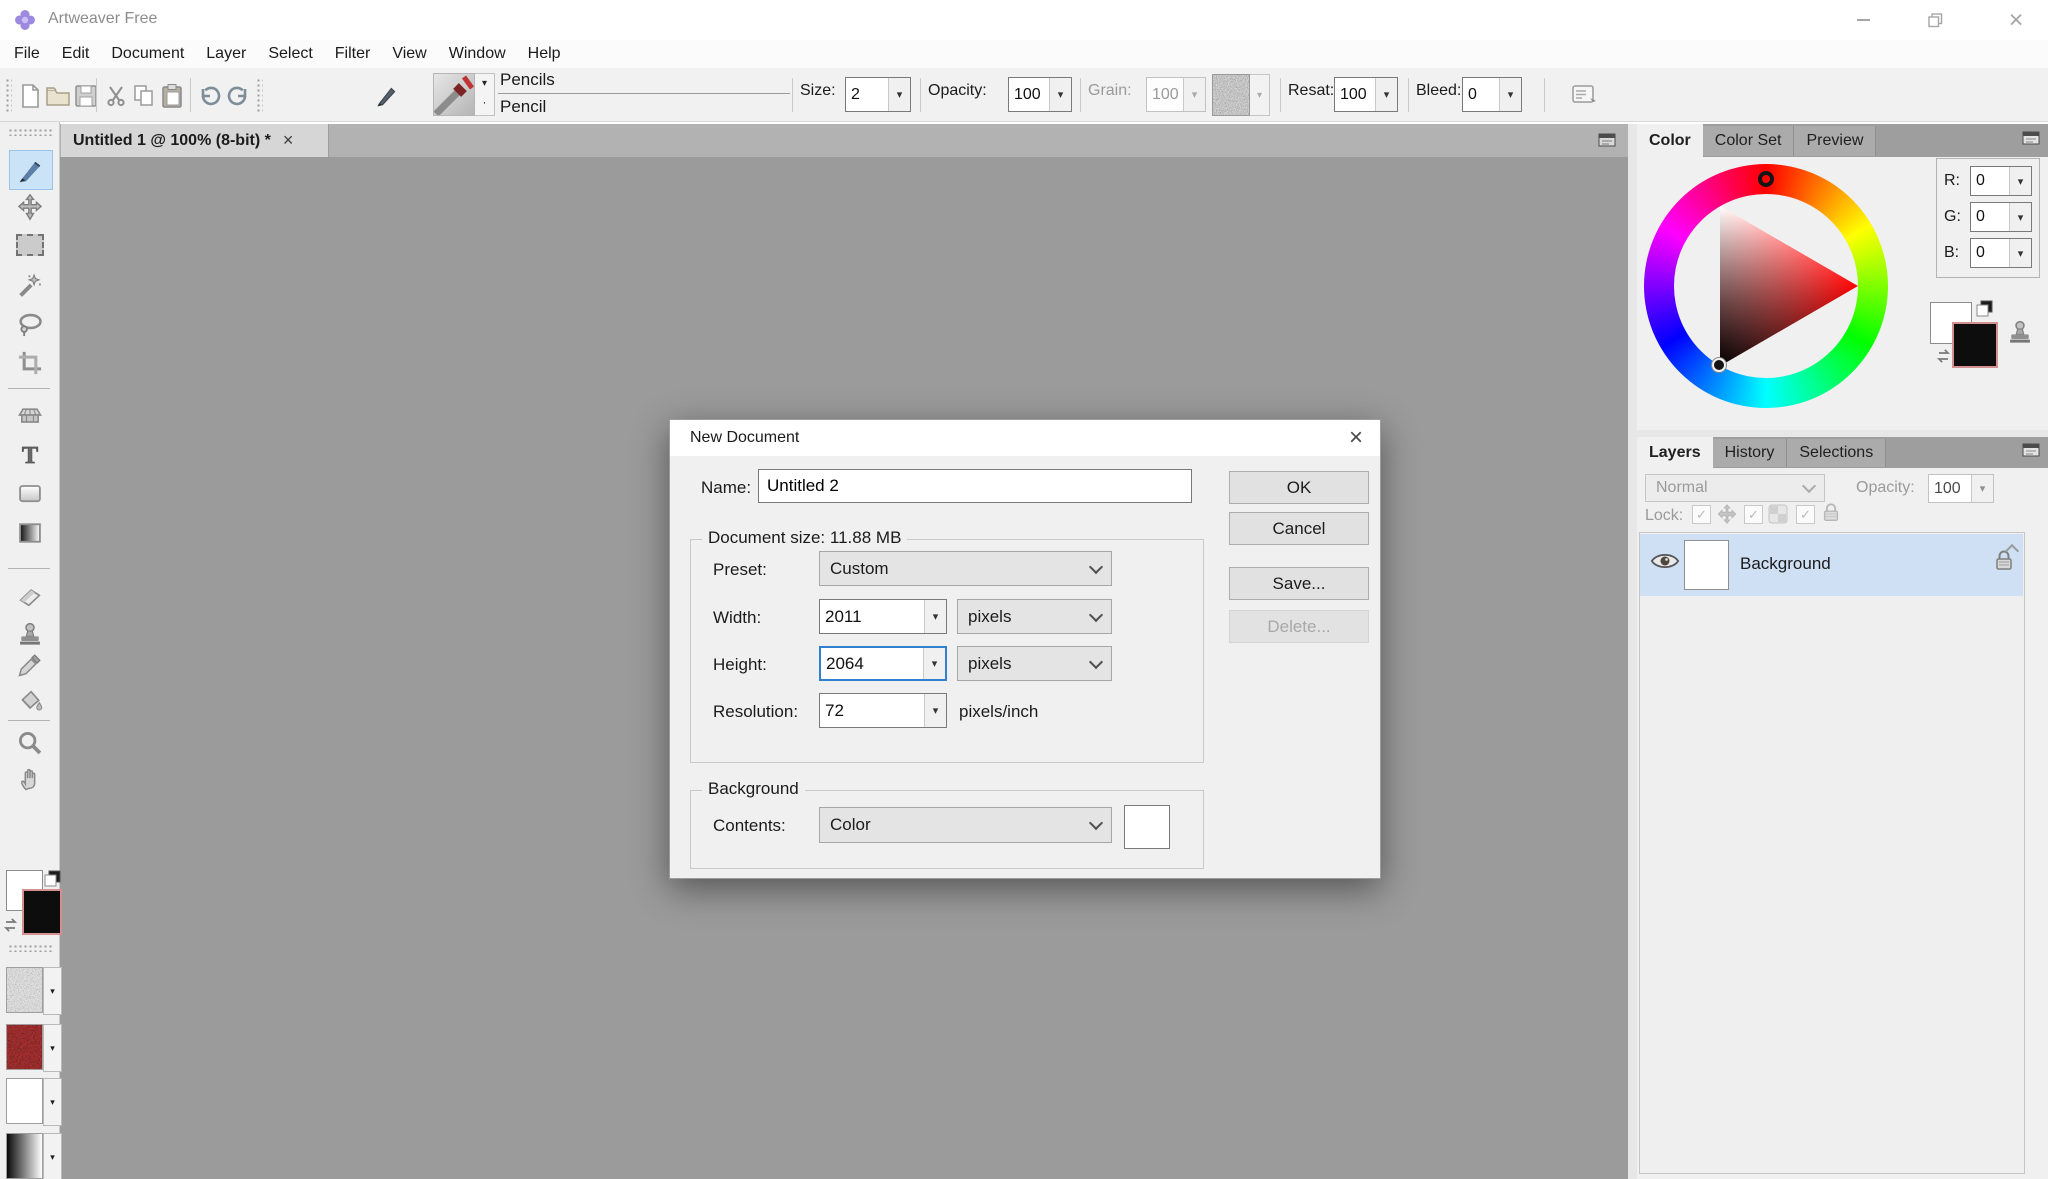  Describe the element at coordinates (975, 486) in the screenshot. I see `name-input` at that location.